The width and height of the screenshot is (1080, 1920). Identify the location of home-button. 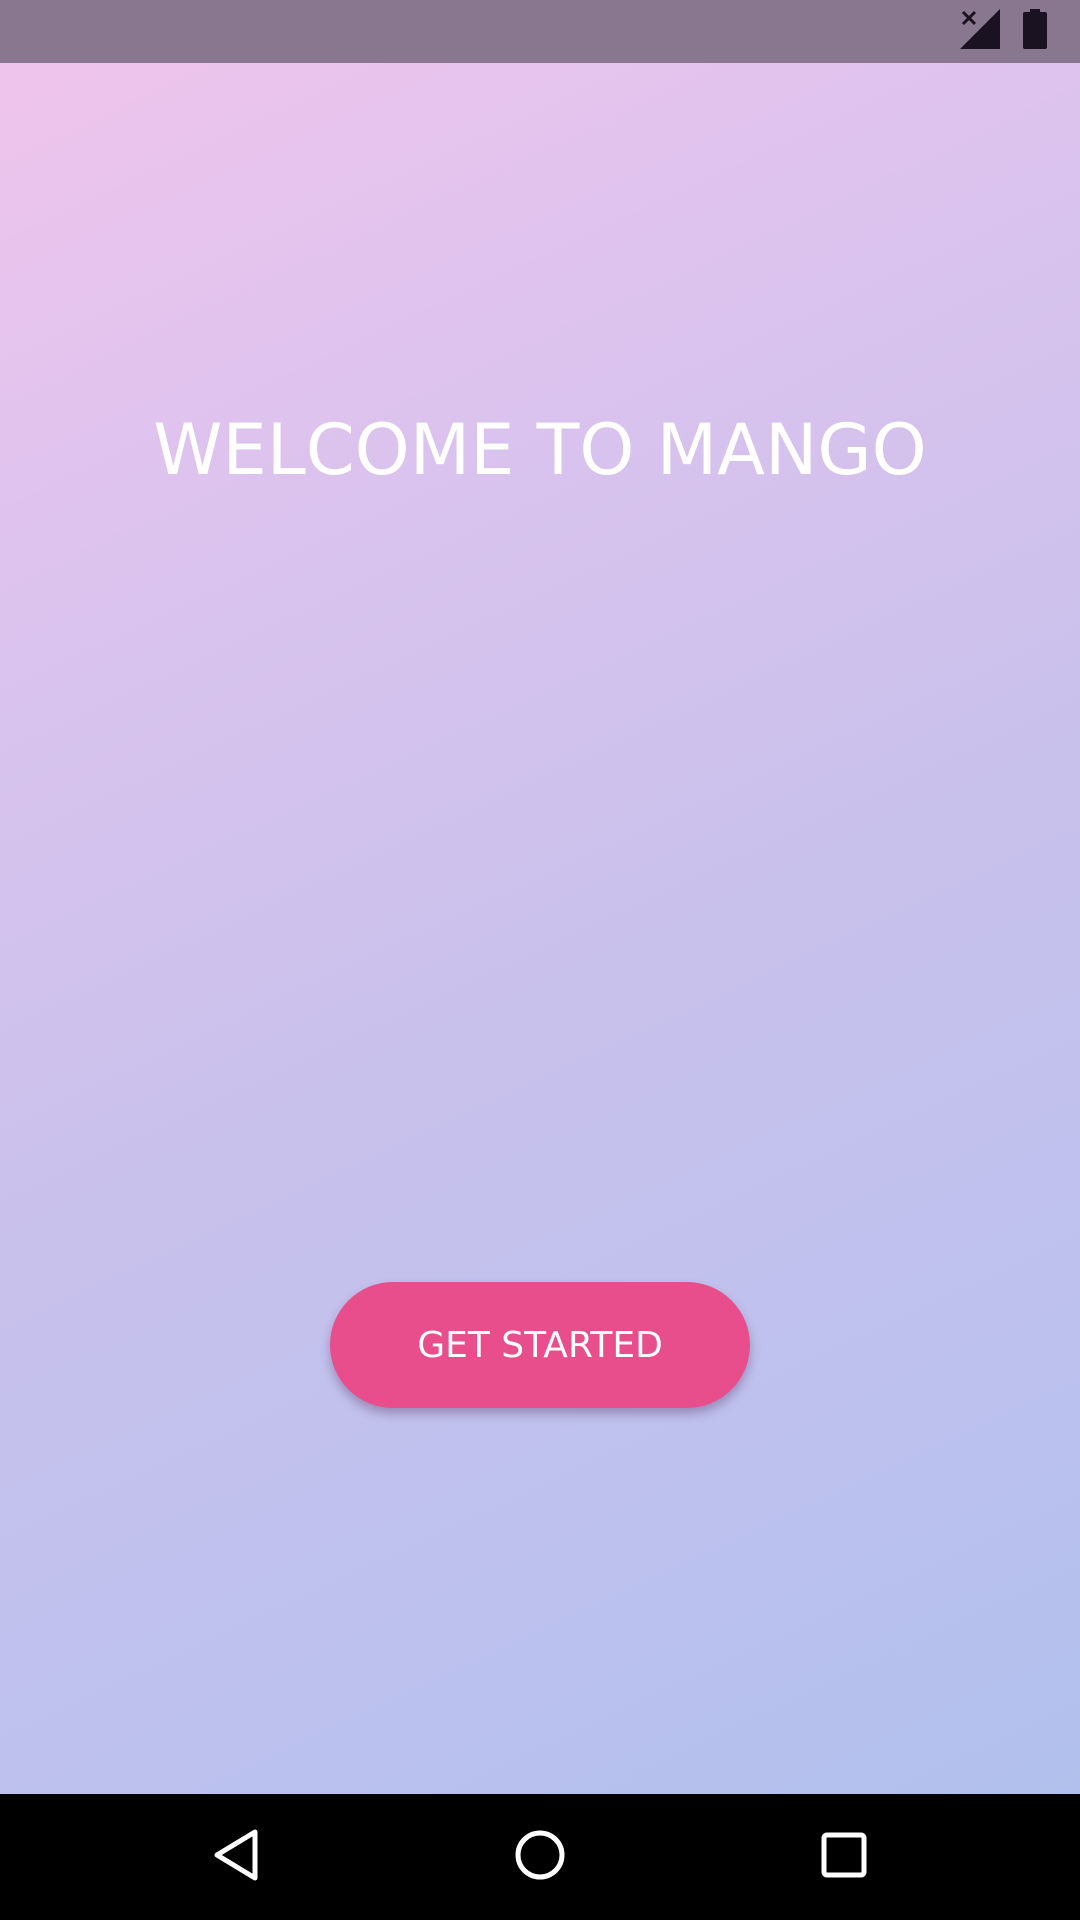
(540, 1857).